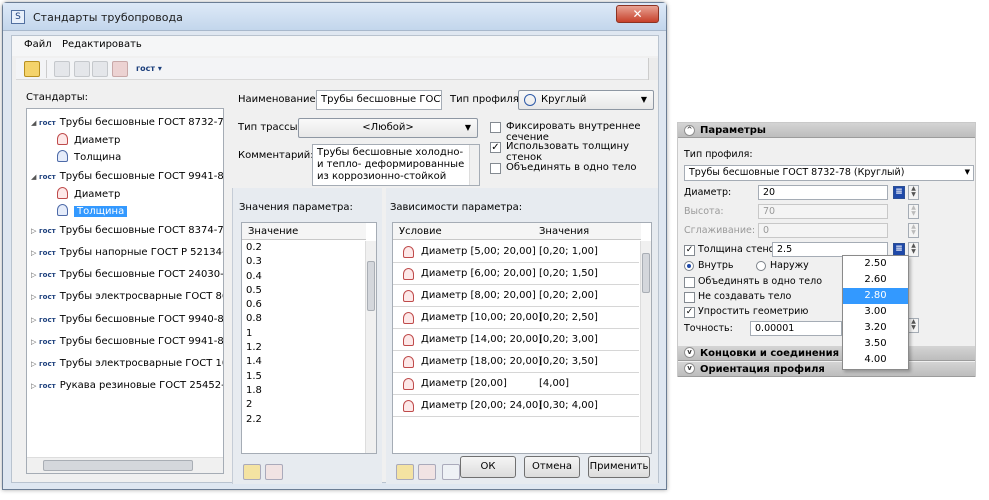  I want to click on accuracy-spinner: ▲ ▼, so click(913, 325).